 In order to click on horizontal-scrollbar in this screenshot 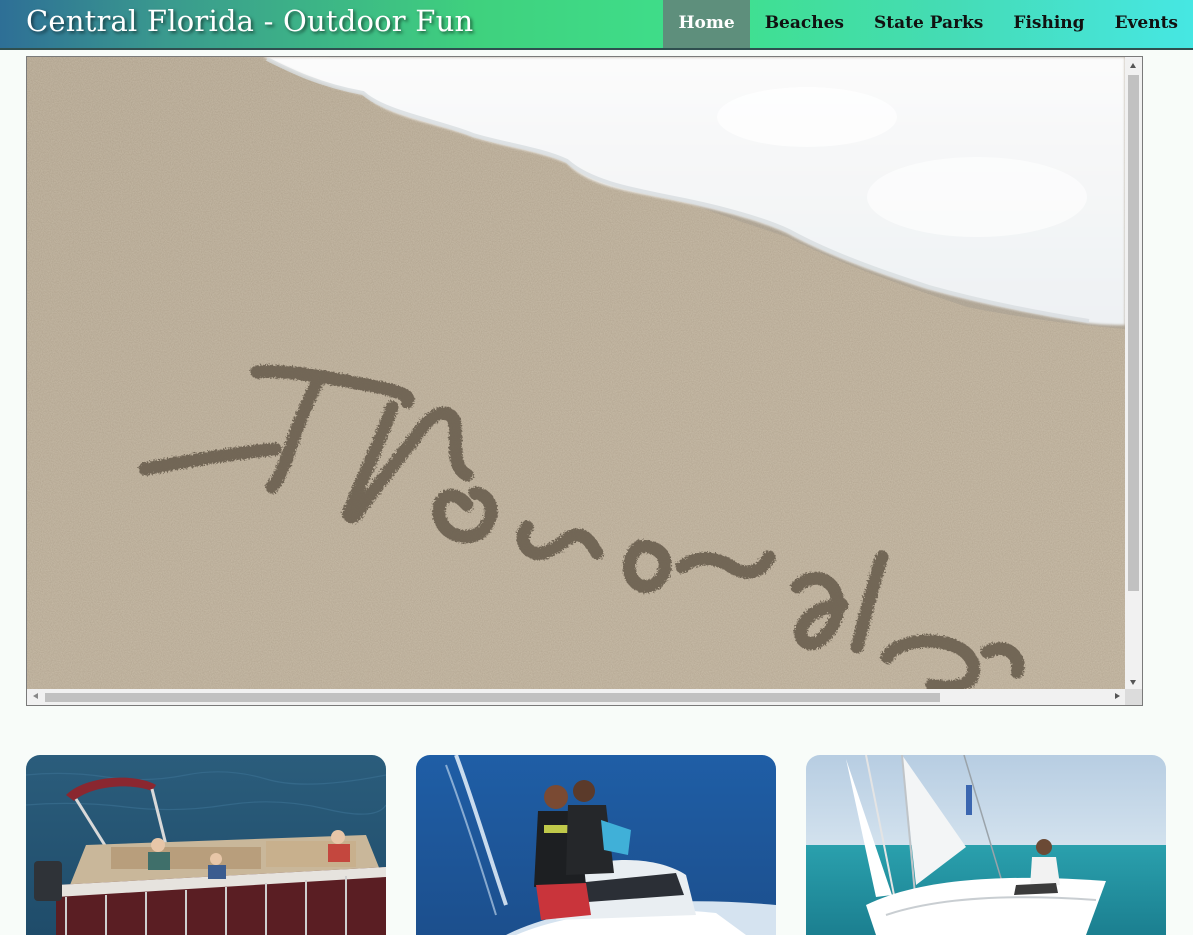, I will do `click(576, 697)`.